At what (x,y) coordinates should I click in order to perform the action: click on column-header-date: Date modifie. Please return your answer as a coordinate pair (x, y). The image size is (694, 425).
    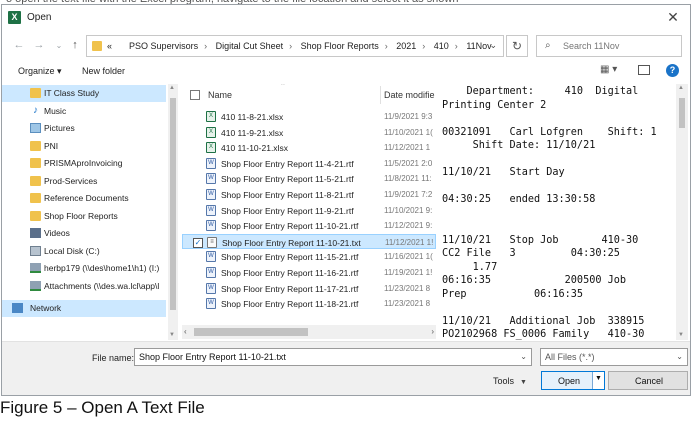
    Looking at the image, I should click on (409, 95).